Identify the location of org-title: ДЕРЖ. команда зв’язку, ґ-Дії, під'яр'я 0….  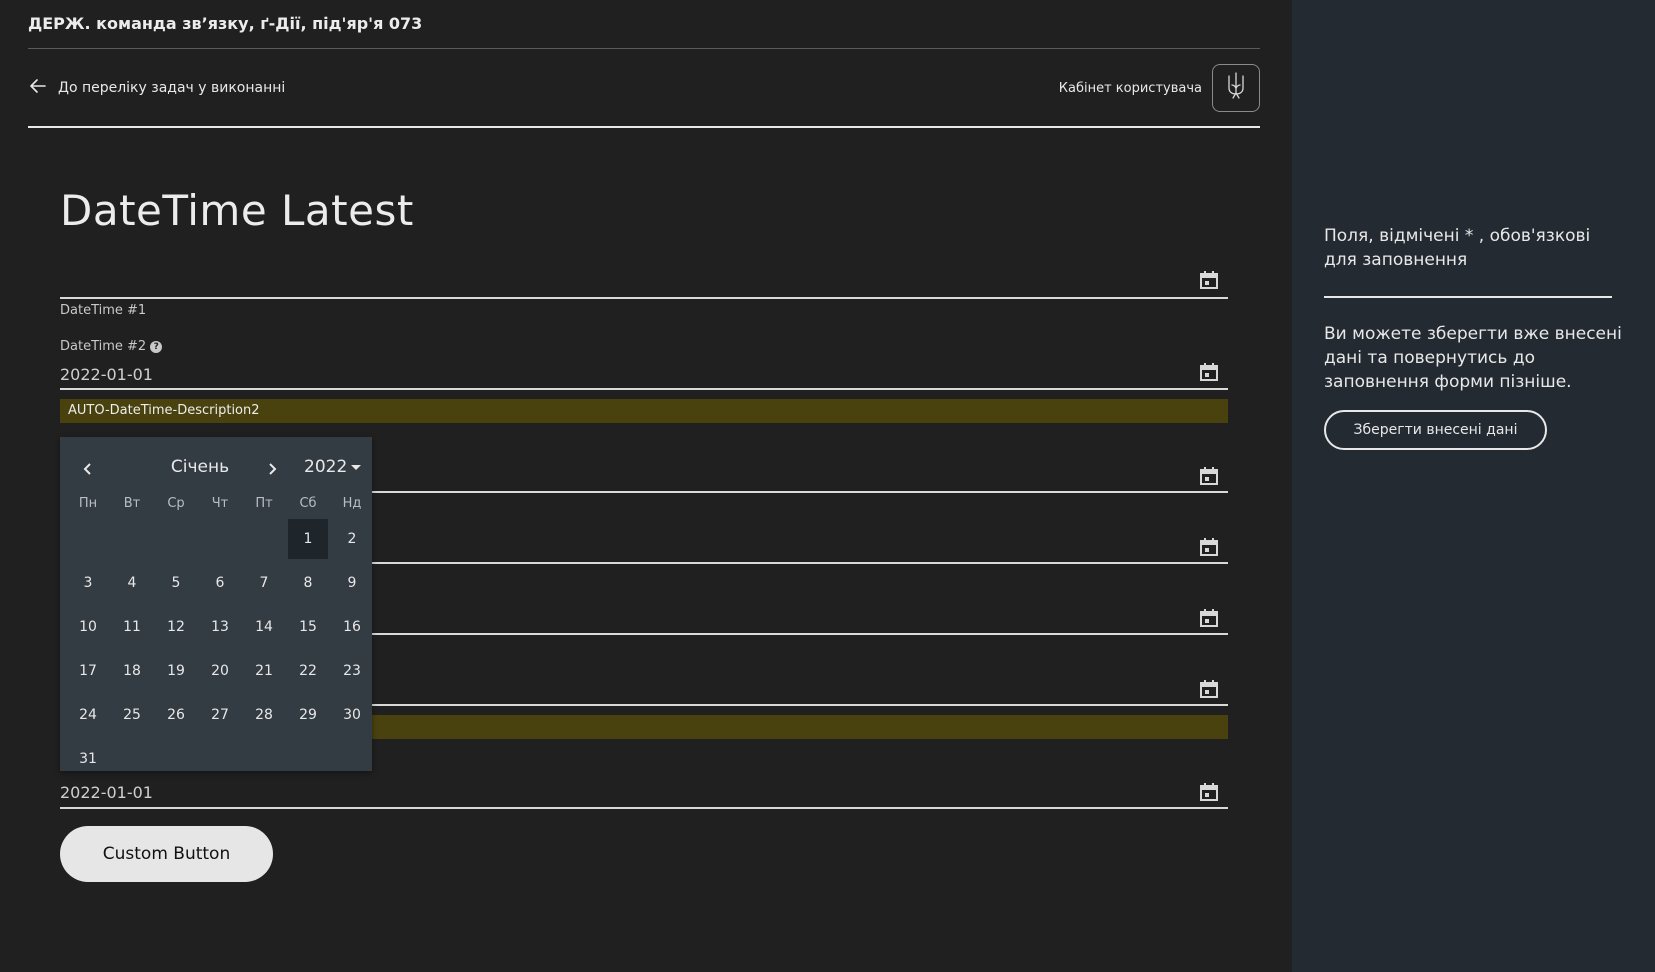
(225, 23).